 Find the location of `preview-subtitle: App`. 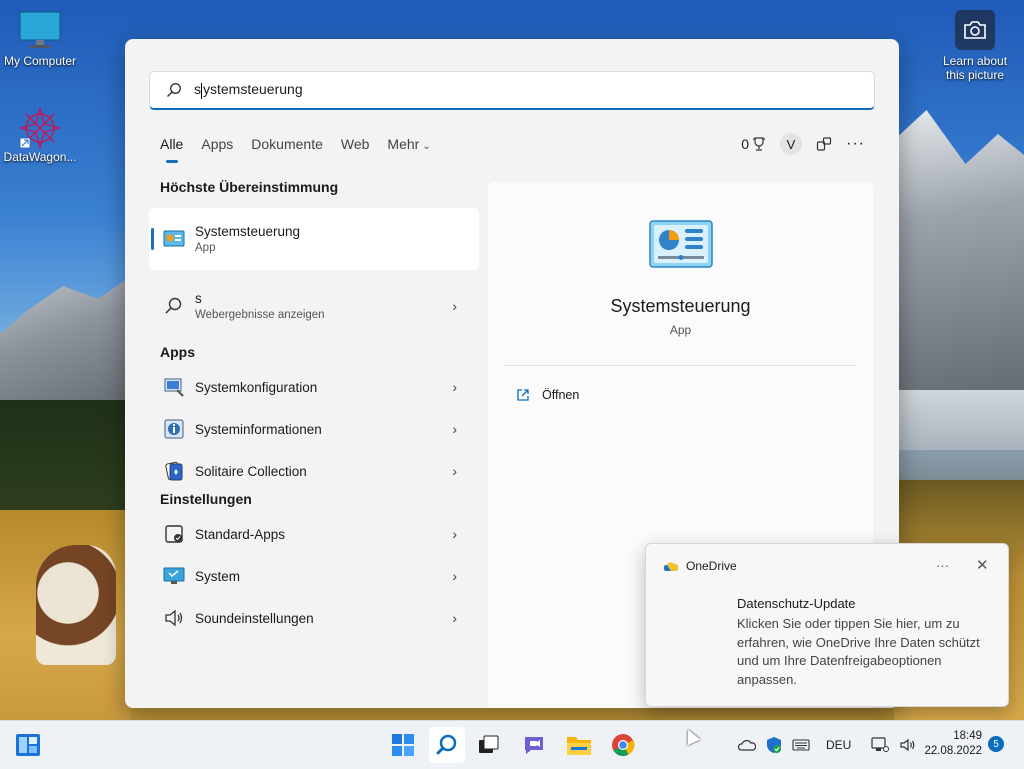

preview-subtitle: App is located at coordinates (680, 330).